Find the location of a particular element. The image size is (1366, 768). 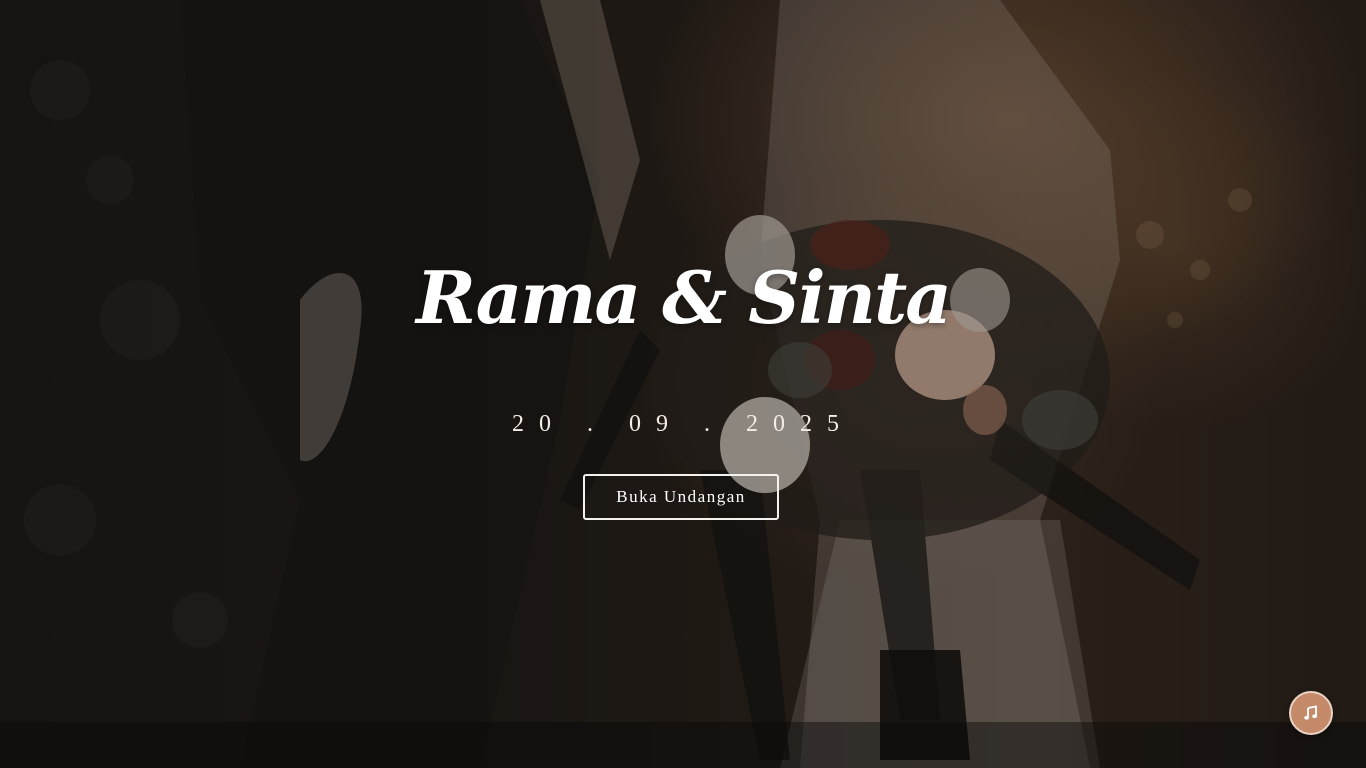

music-note-icon is located at coordinates (1310, 712).